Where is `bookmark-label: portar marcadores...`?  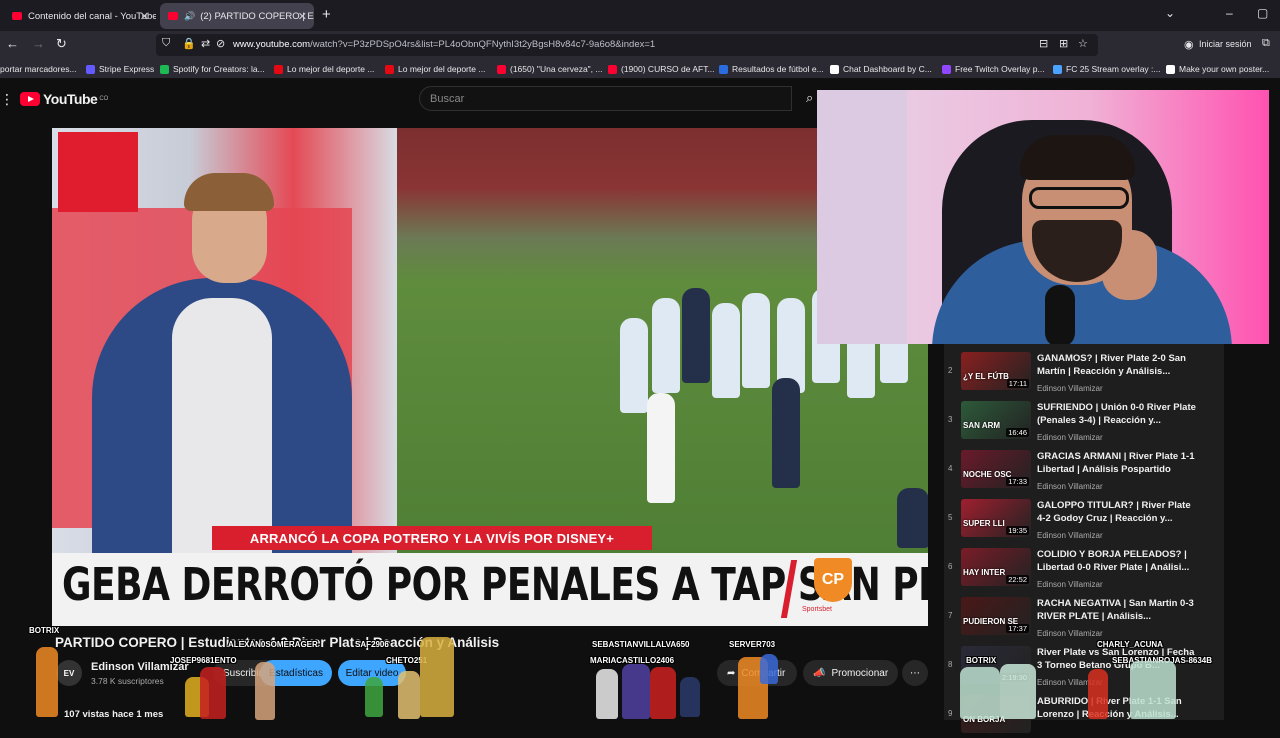 bookmark-label: portar marcadores... is located at coordinates (38, 69).